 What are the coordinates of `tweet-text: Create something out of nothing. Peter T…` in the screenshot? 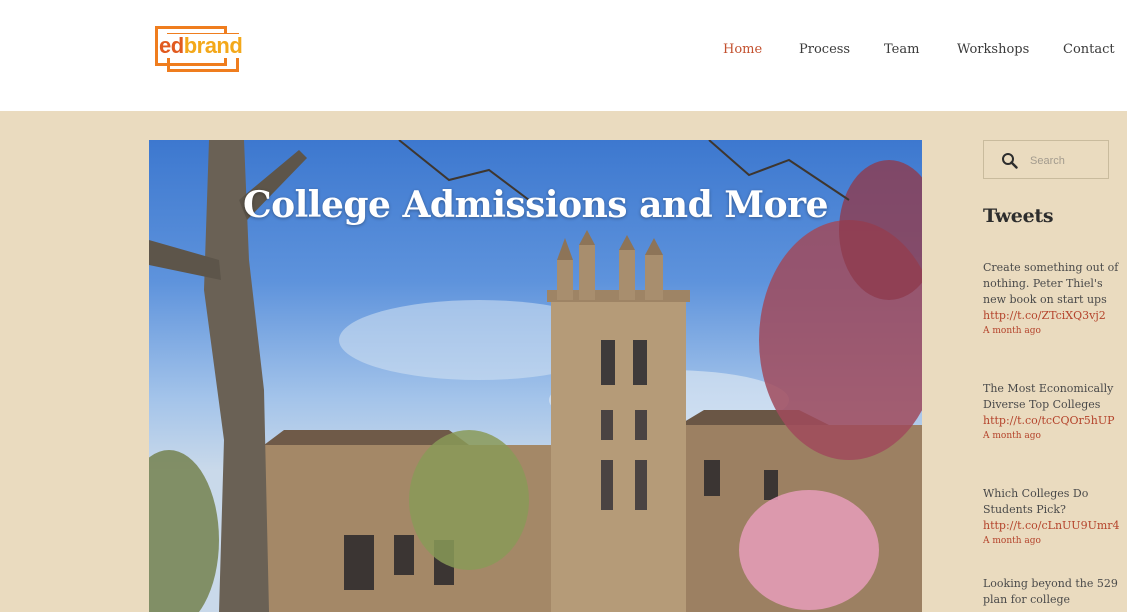 It's located at (1051, 283).